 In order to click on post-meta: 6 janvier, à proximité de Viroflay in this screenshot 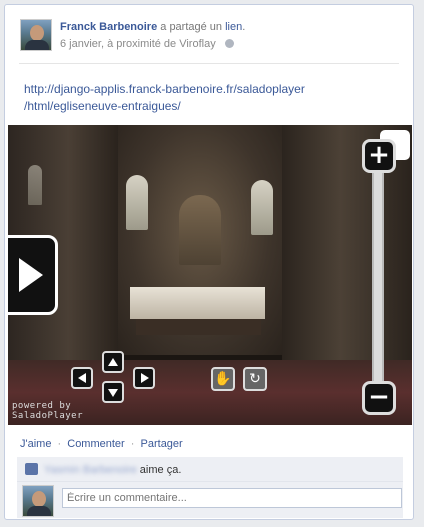, I will do `click(147, 44)`.